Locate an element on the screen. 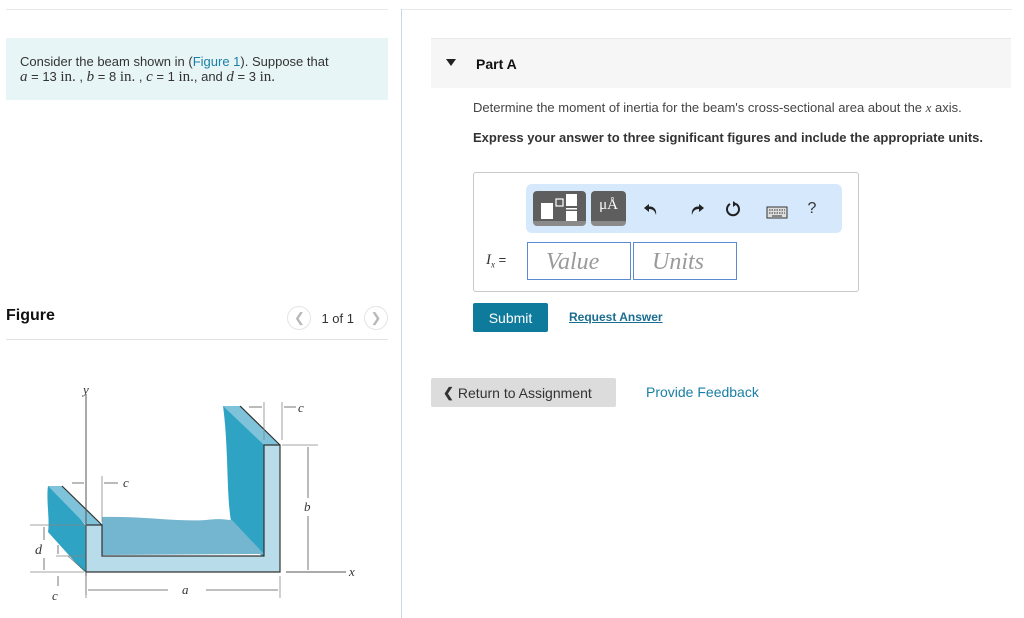 The height and width of the screenshot is (618, 1024). return-to-assignment-button: ❮ Return to Assignment is located at coordinates (523, 392).